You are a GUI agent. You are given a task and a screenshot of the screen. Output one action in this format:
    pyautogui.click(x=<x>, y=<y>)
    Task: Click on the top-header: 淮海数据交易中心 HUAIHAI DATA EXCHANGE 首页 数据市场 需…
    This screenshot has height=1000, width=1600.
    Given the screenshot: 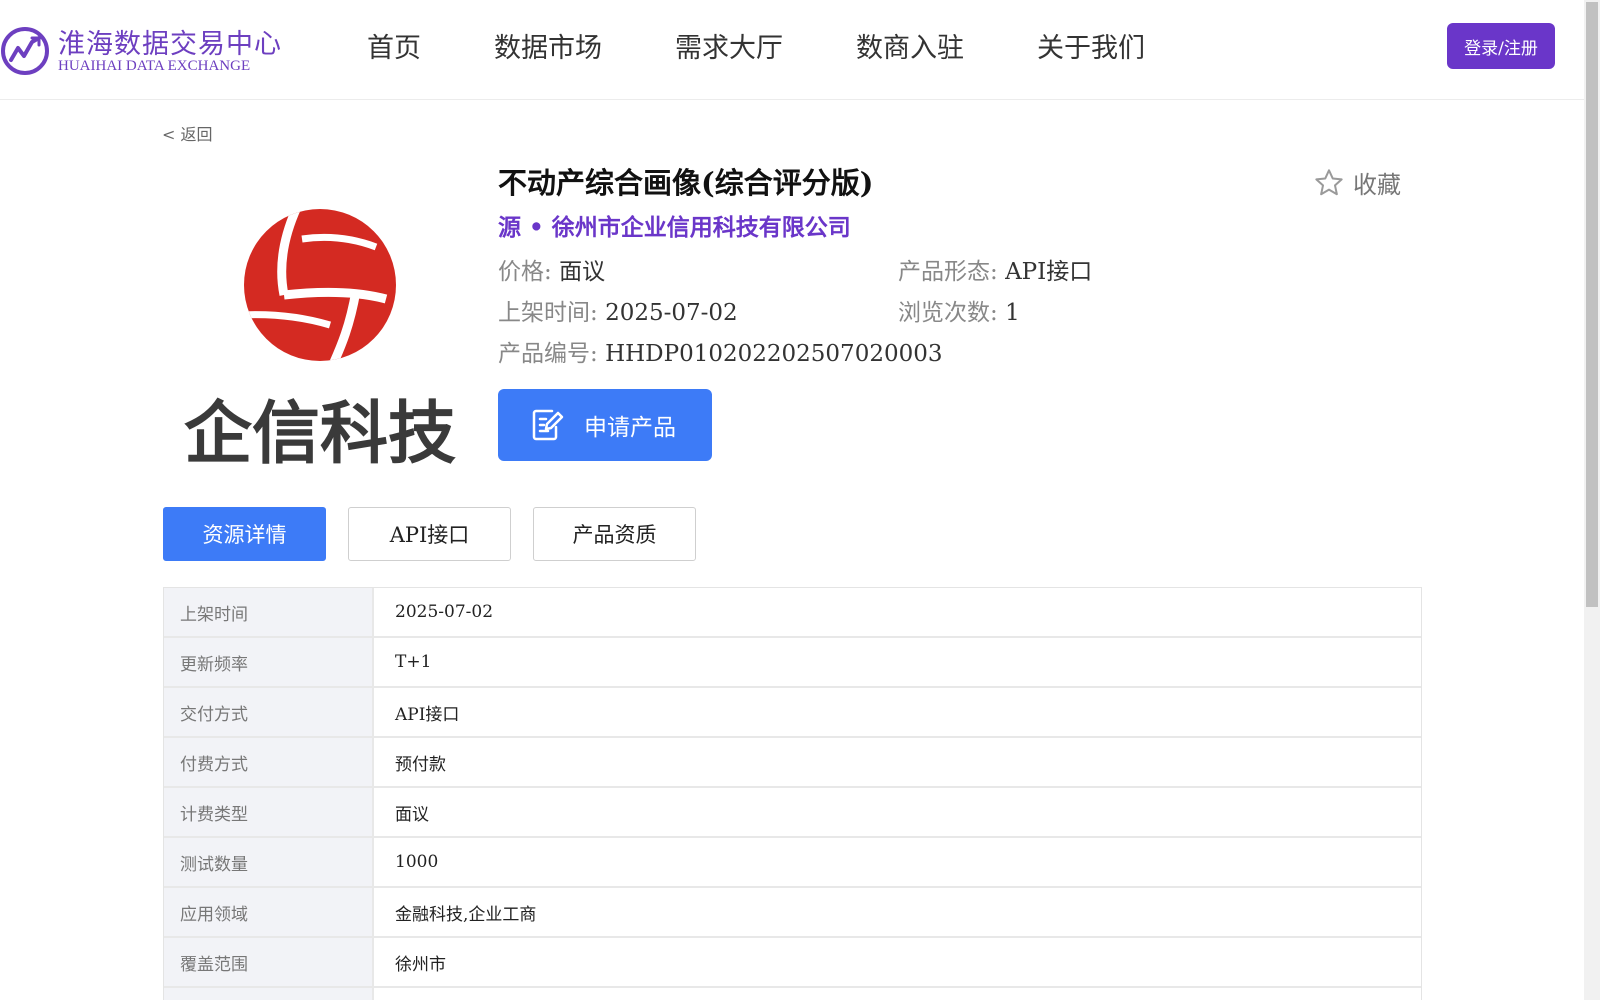 What is the action you would take?
    pyautogui.click(x=792, y=50)
    